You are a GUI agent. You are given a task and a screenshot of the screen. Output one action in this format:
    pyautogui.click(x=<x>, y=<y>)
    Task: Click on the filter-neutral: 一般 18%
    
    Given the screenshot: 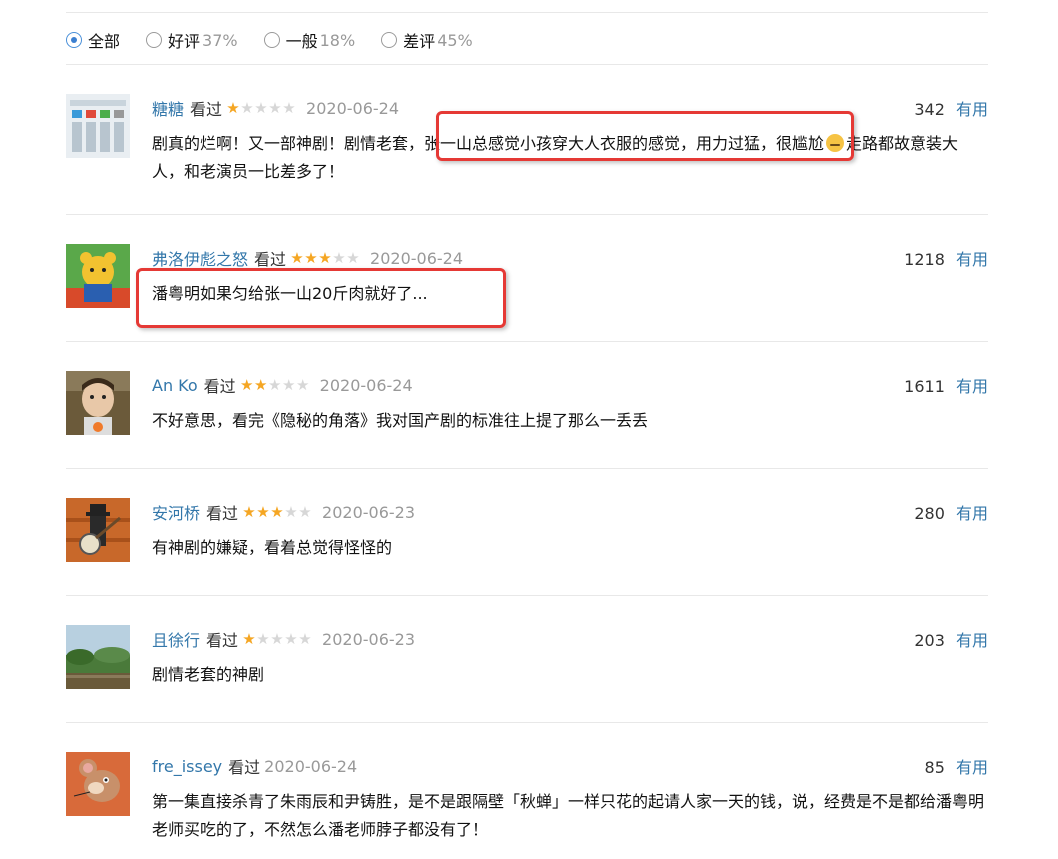 What is the action you would take?
    pyautogui.click(x=309, y=40)
    